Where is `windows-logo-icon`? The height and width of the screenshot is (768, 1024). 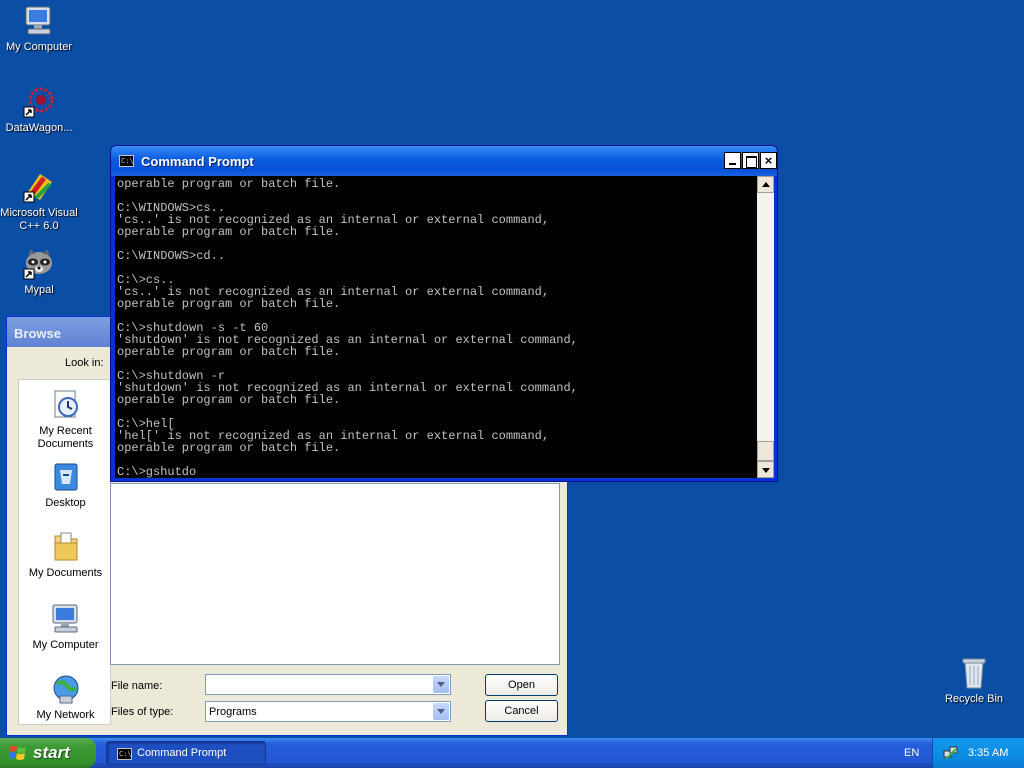
windows-logo-icon is located at coordinates (17, 753).